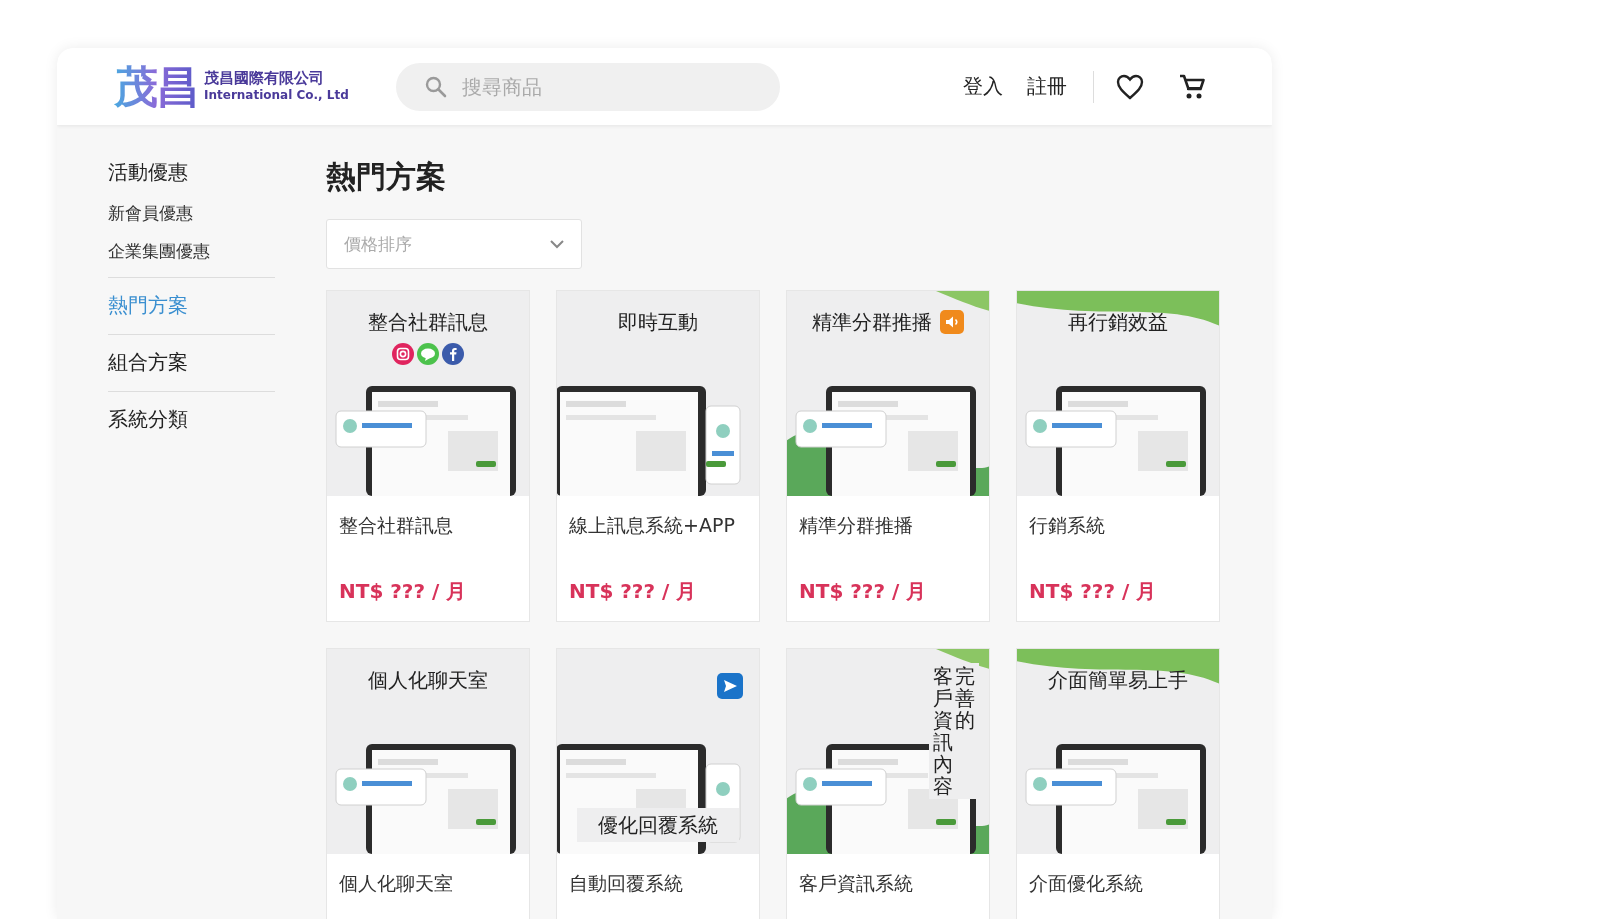 Image resolution: width=1600 pixels, height=919 pixels. I want to click on banner-heading: 個人化聊天室, so click(428, 680).